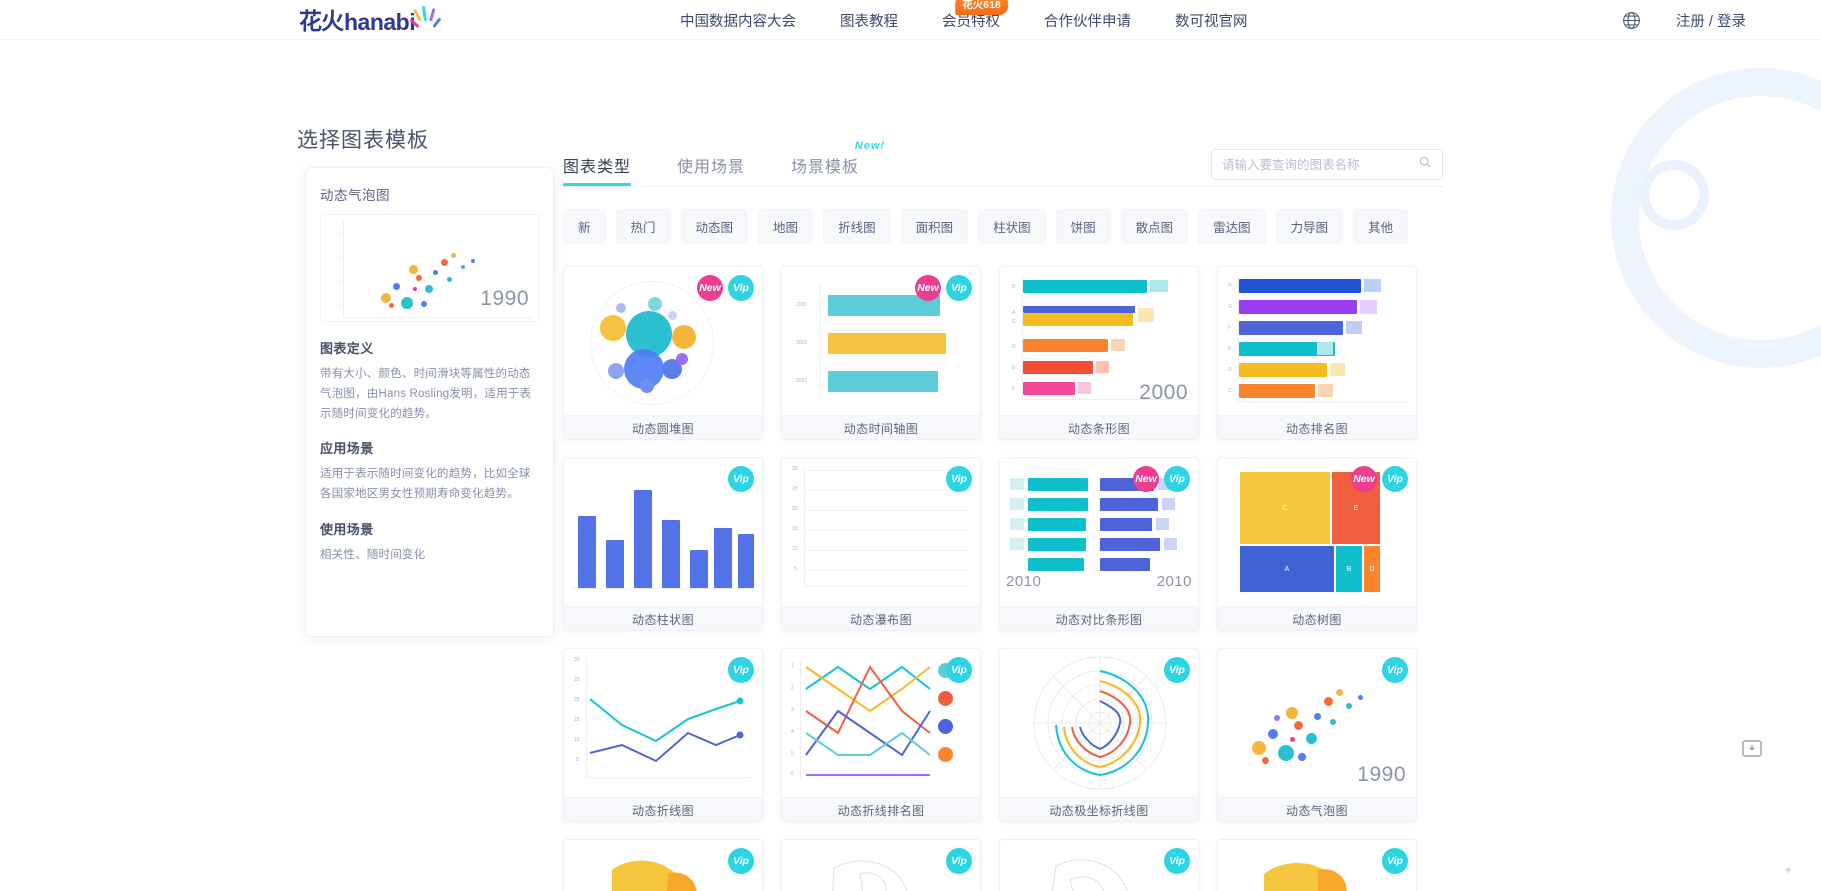 This screenshot has width=1821, height=891. What do you see at coordinates (584, 226) in the screenshot?
I see `filter-pill-0: 新` at bounding box center [584, 226].